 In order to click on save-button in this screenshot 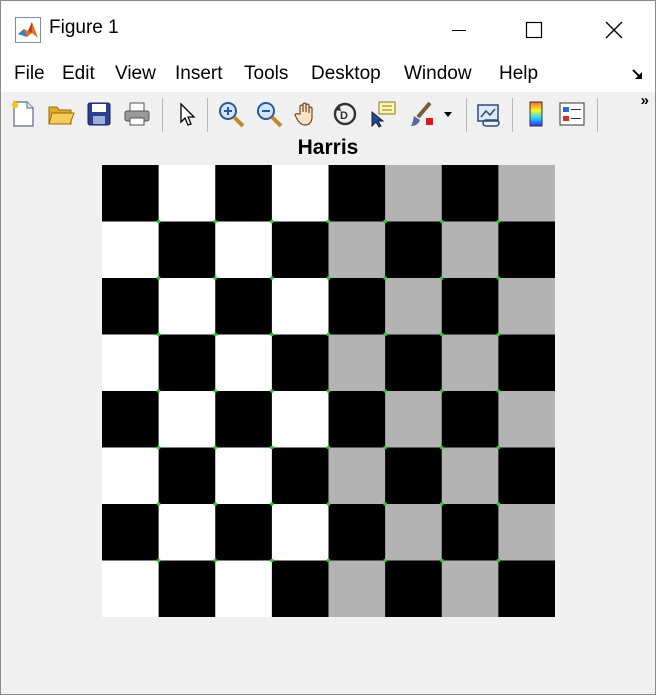, I will do `click(99, 114)`.